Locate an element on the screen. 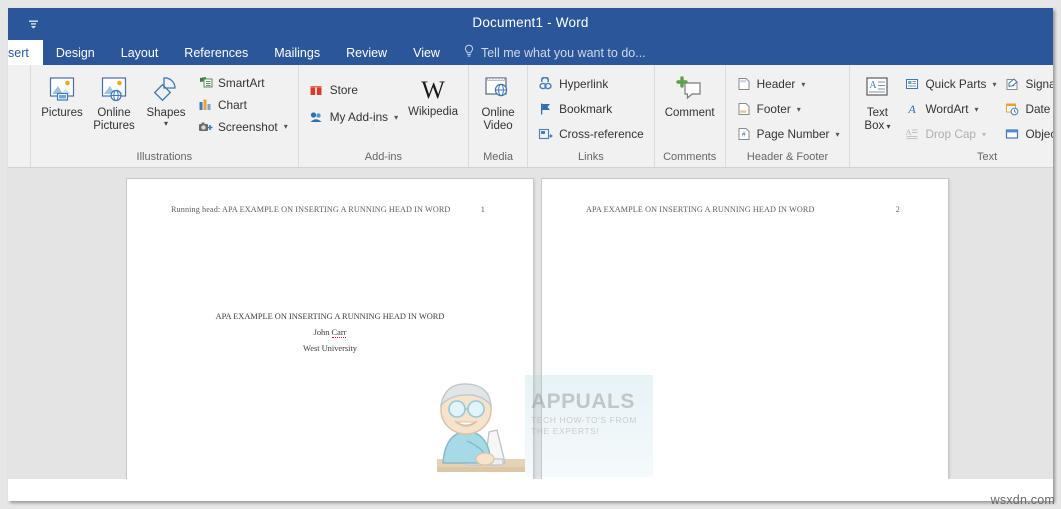  page-number-button: # Page Number ▾ is located at coordinates (788, 134).